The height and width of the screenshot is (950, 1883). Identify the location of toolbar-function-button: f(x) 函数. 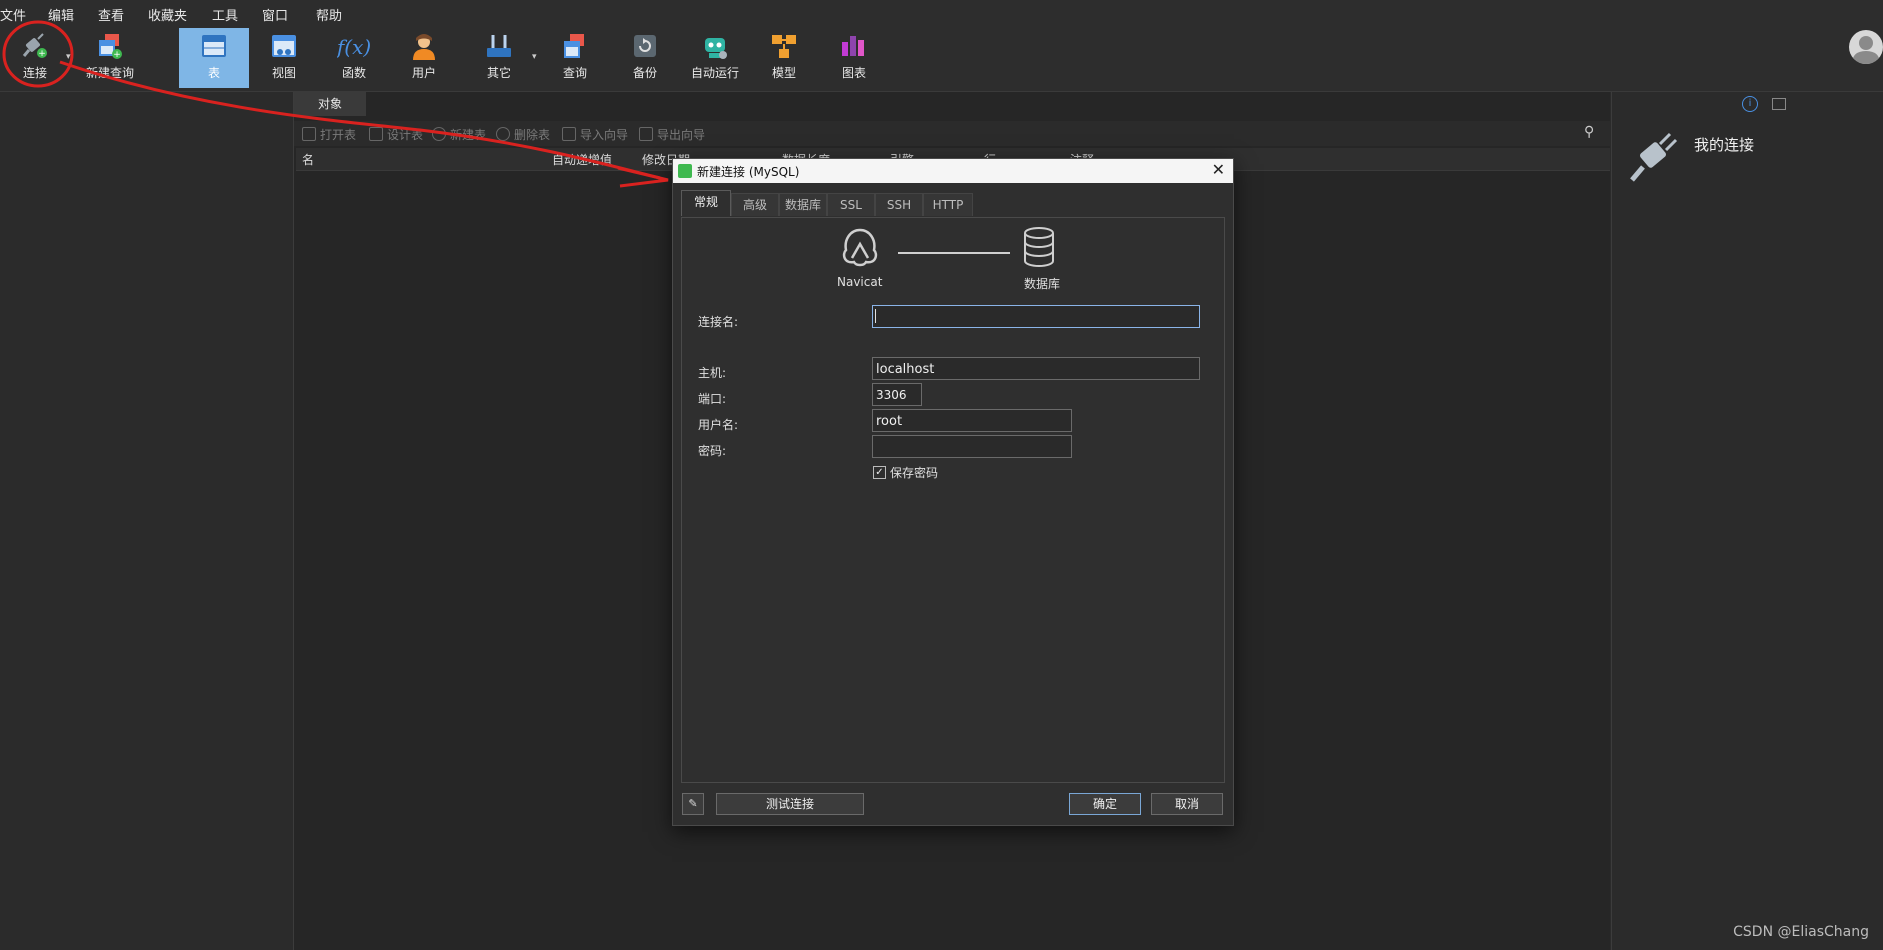
(354, 58).